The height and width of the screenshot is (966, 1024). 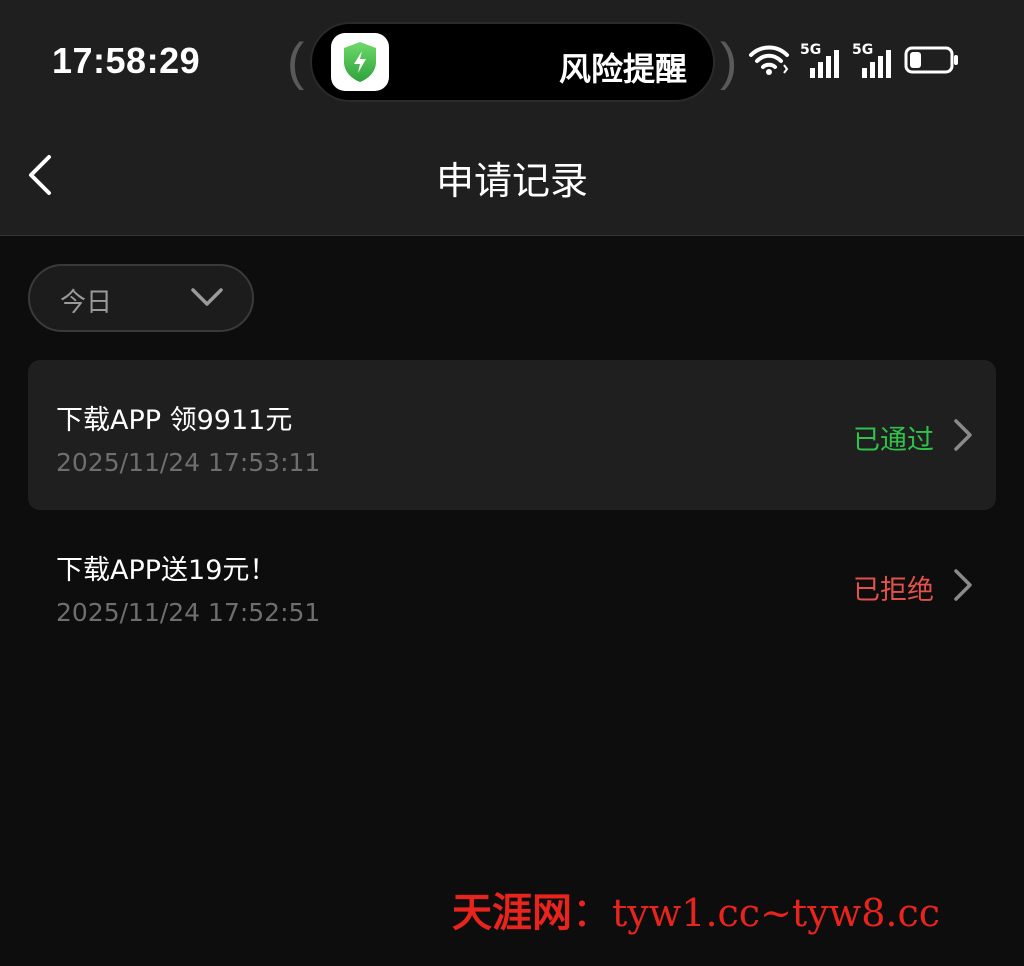 I want to click on dynamic-island-notification: 风险提醒, so click(x=512, y=62).